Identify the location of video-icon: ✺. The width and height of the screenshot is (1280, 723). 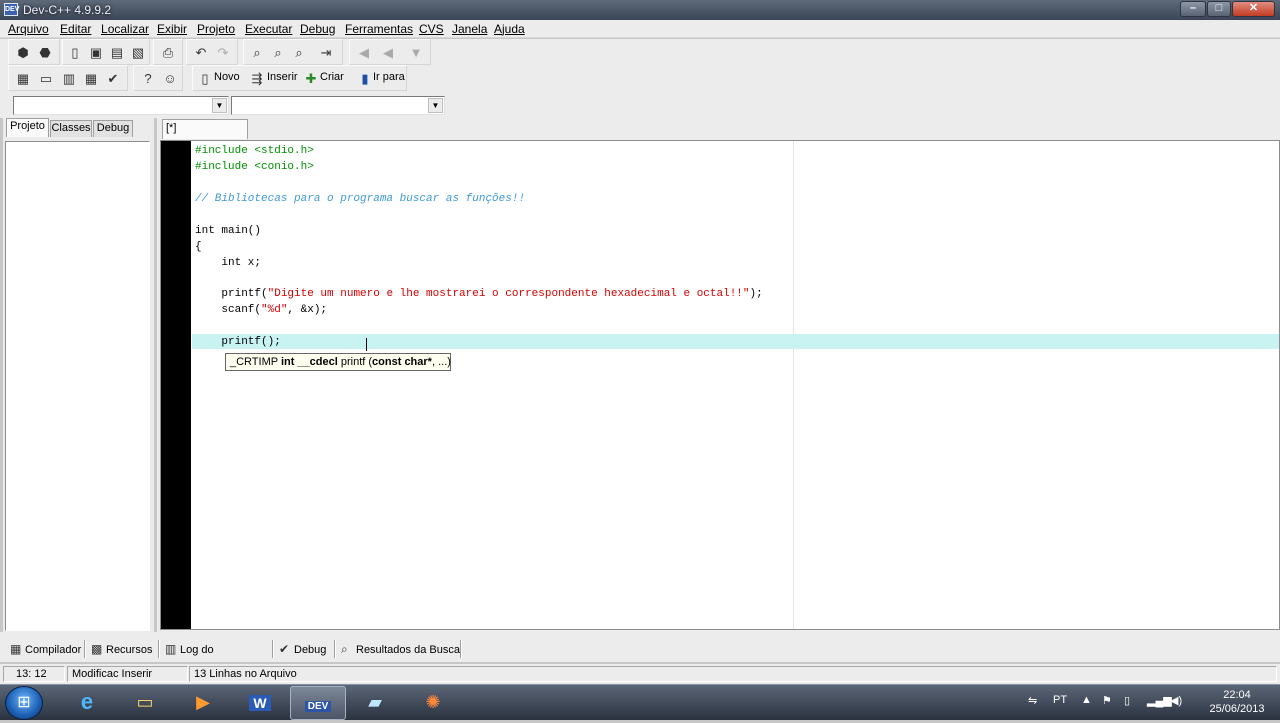
(433, 703).